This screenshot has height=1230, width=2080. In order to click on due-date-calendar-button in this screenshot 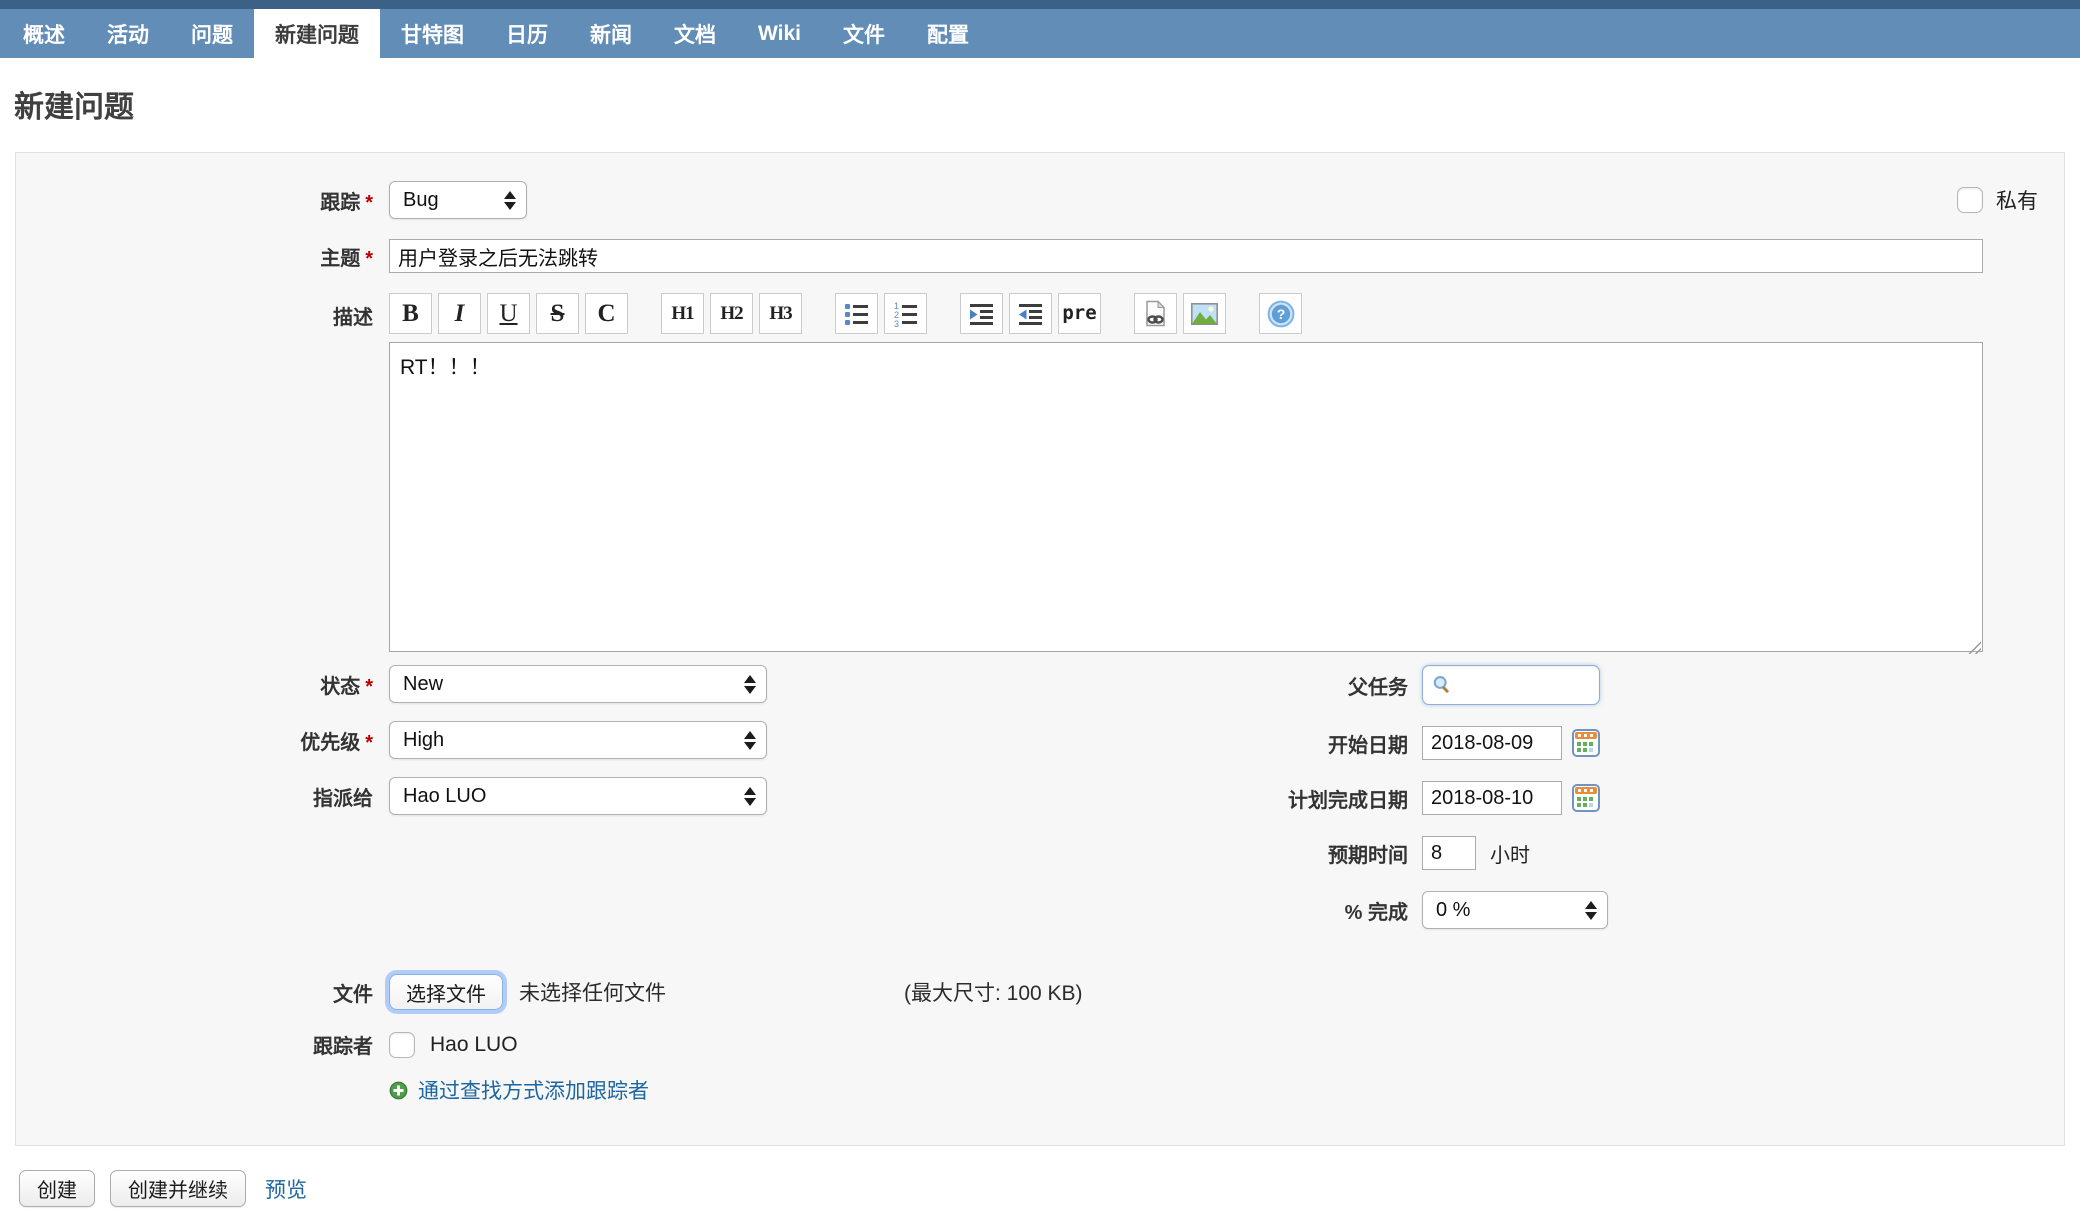, I will do `click(1586, 798)`.